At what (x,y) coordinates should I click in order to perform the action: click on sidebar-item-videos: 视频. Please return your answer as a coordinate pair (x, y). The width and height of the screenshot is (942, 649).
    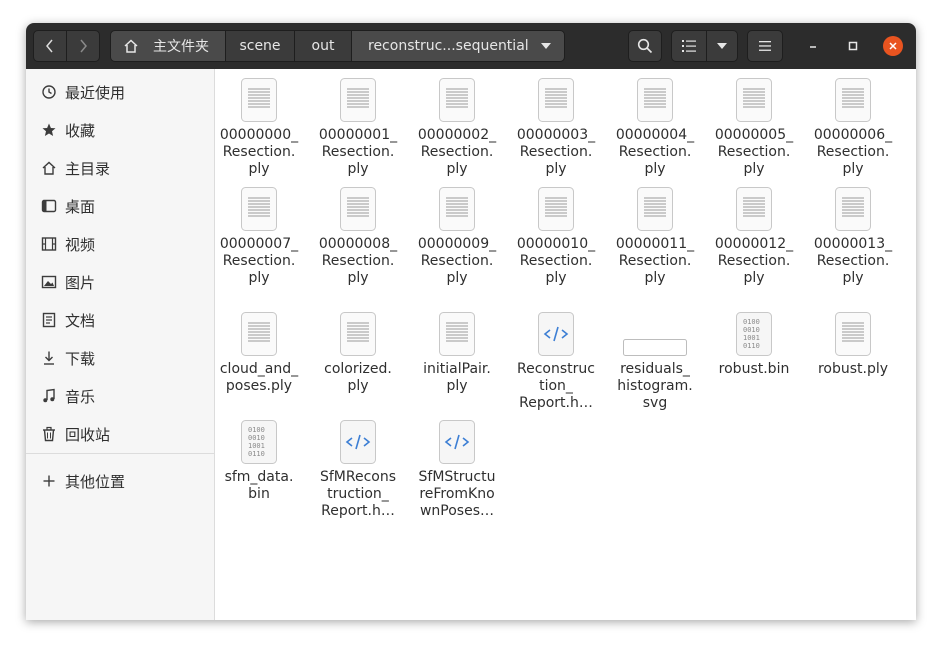
    Looking at the image, I should click on (120, 244).